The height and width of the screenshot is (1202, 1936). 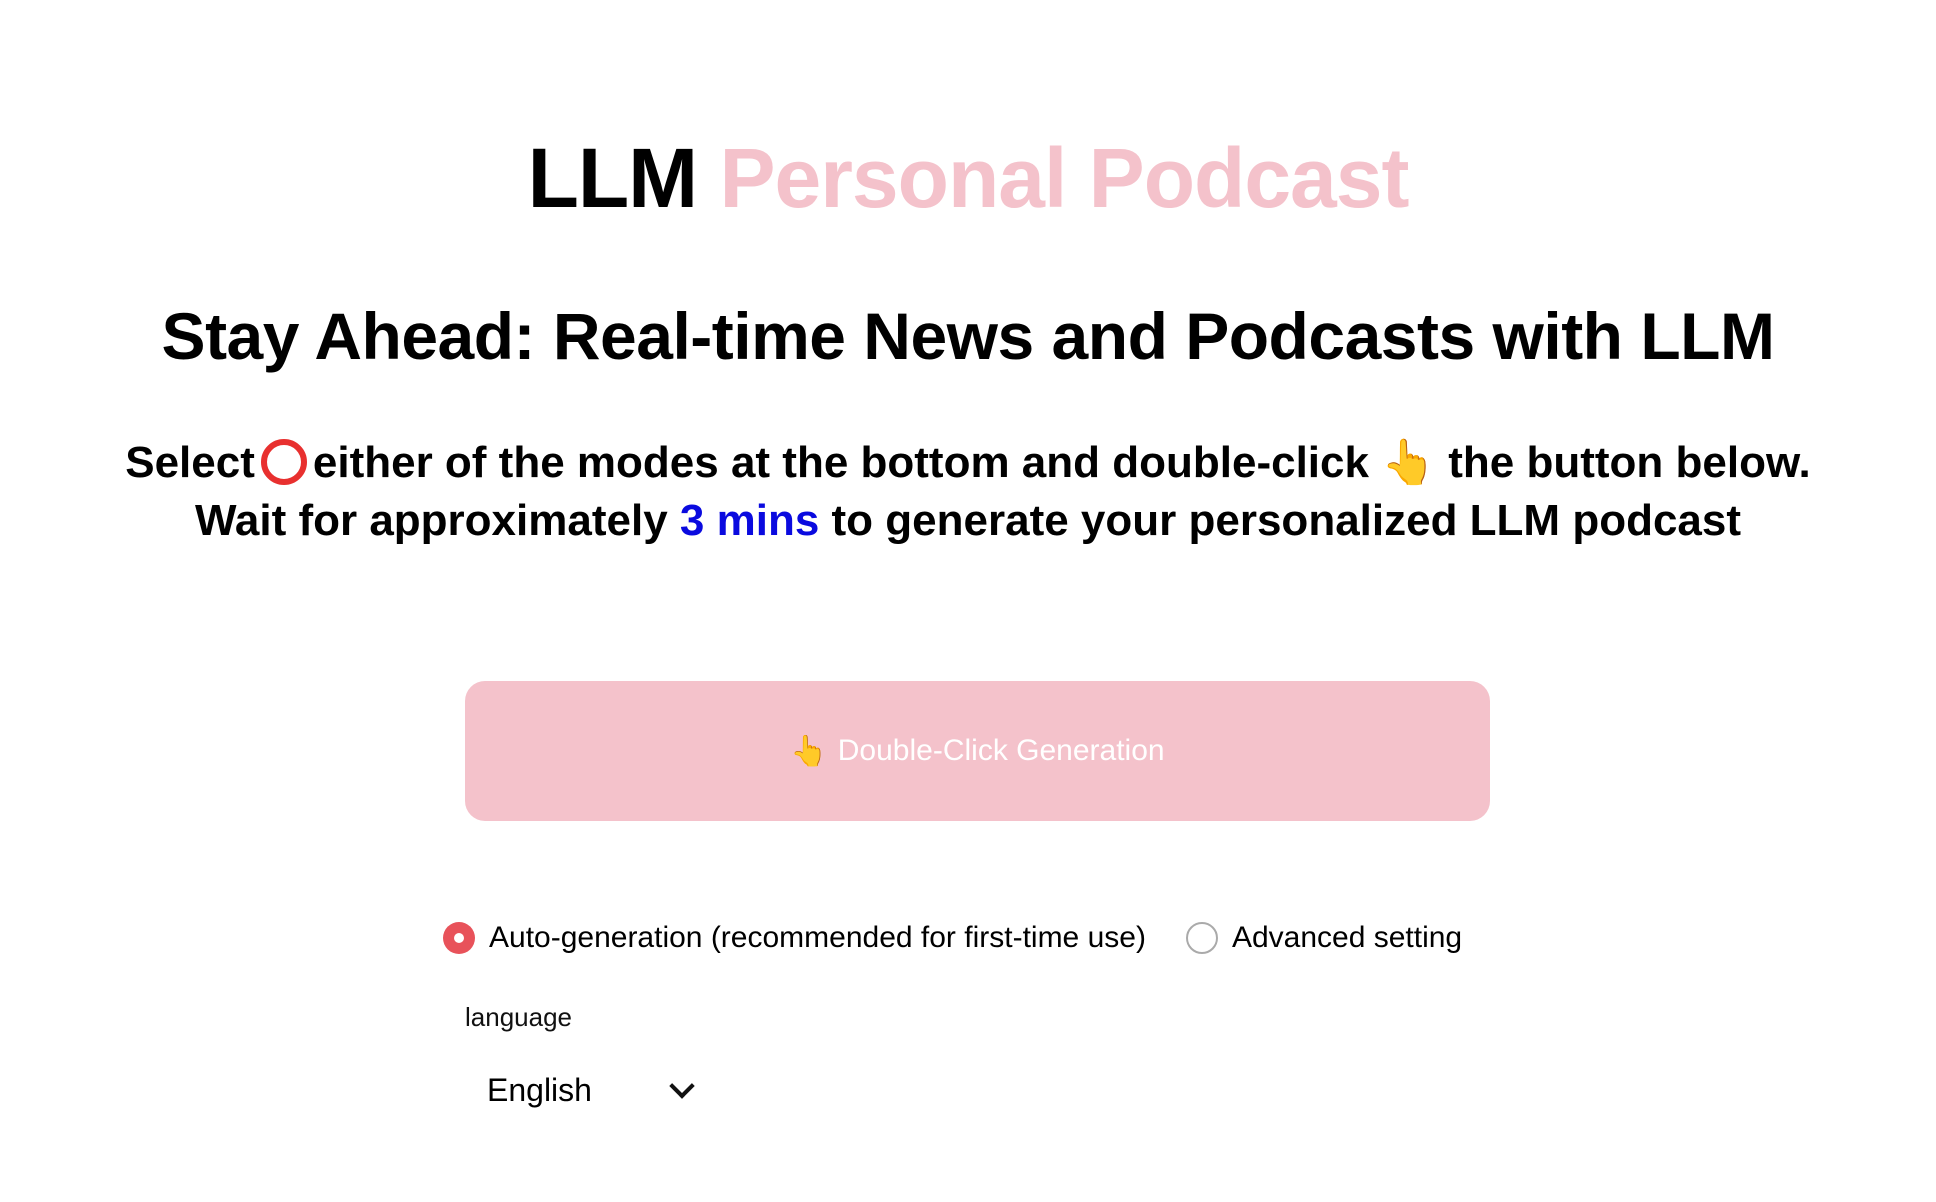 What do you see at coordinates (1064, 178) in the screenshot?
I see `app-title-accent: Personal Podcast` at bounding box center [1064, 178].